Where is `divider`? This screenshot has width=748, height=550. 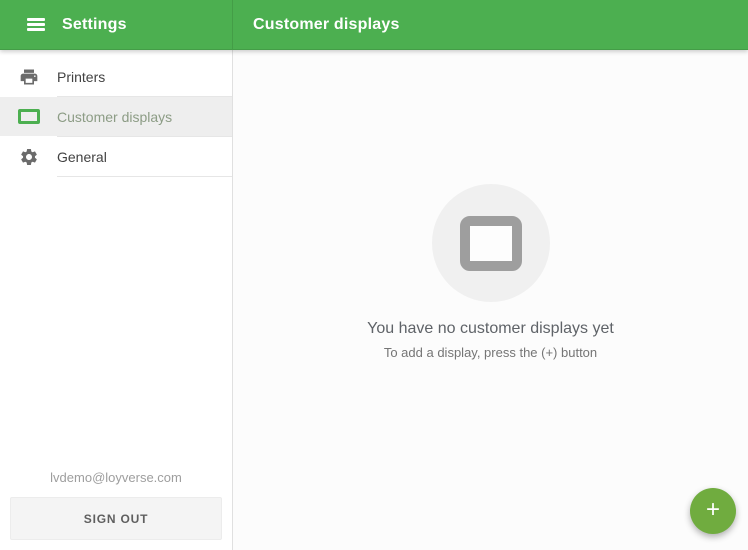
divider is located at coordinates (144, 176).